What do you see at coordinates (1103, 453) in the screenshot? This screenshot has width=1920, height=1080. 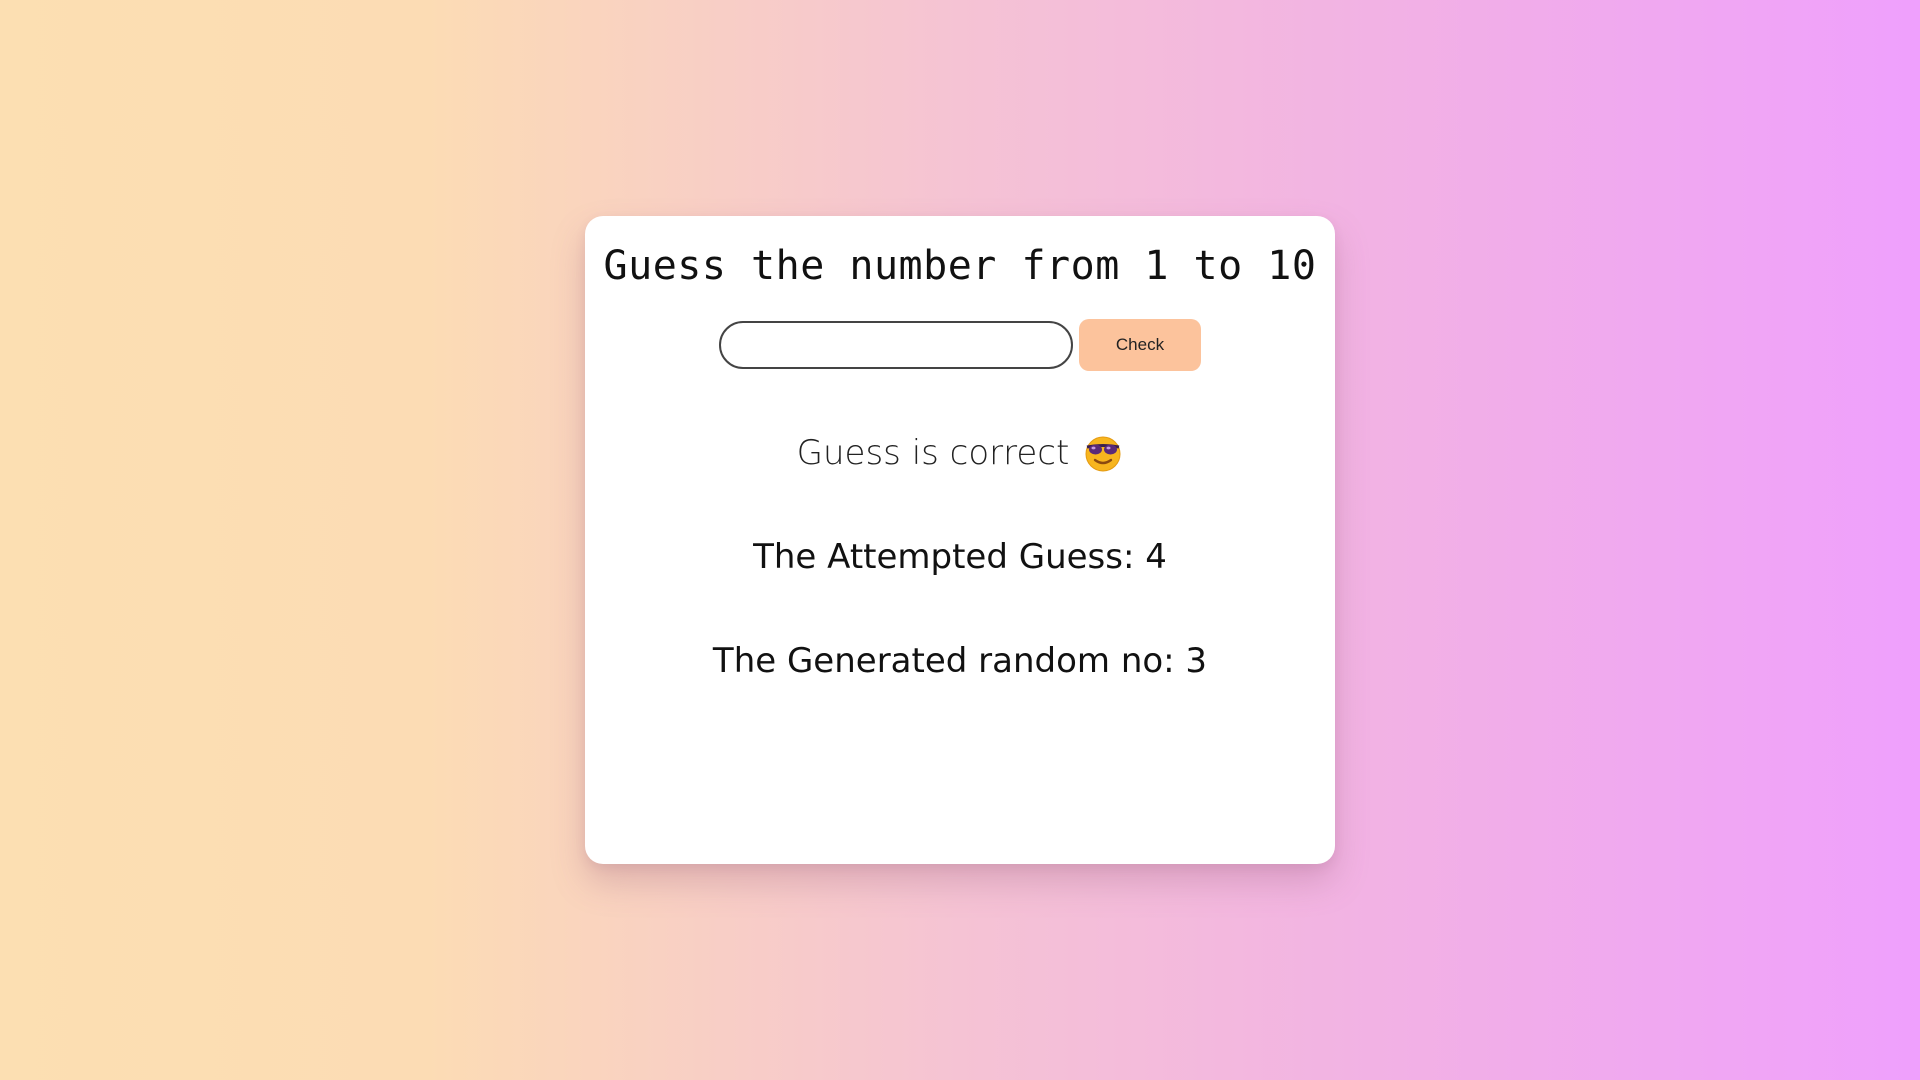 I see `smiling-face-with-sunglasses-icon` at bounding box center [1103, 453].